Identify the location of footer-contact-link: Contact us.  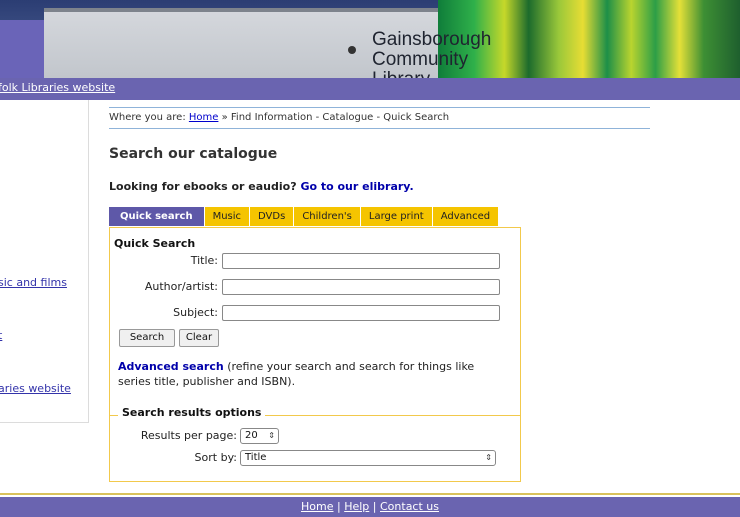
(409, 506).